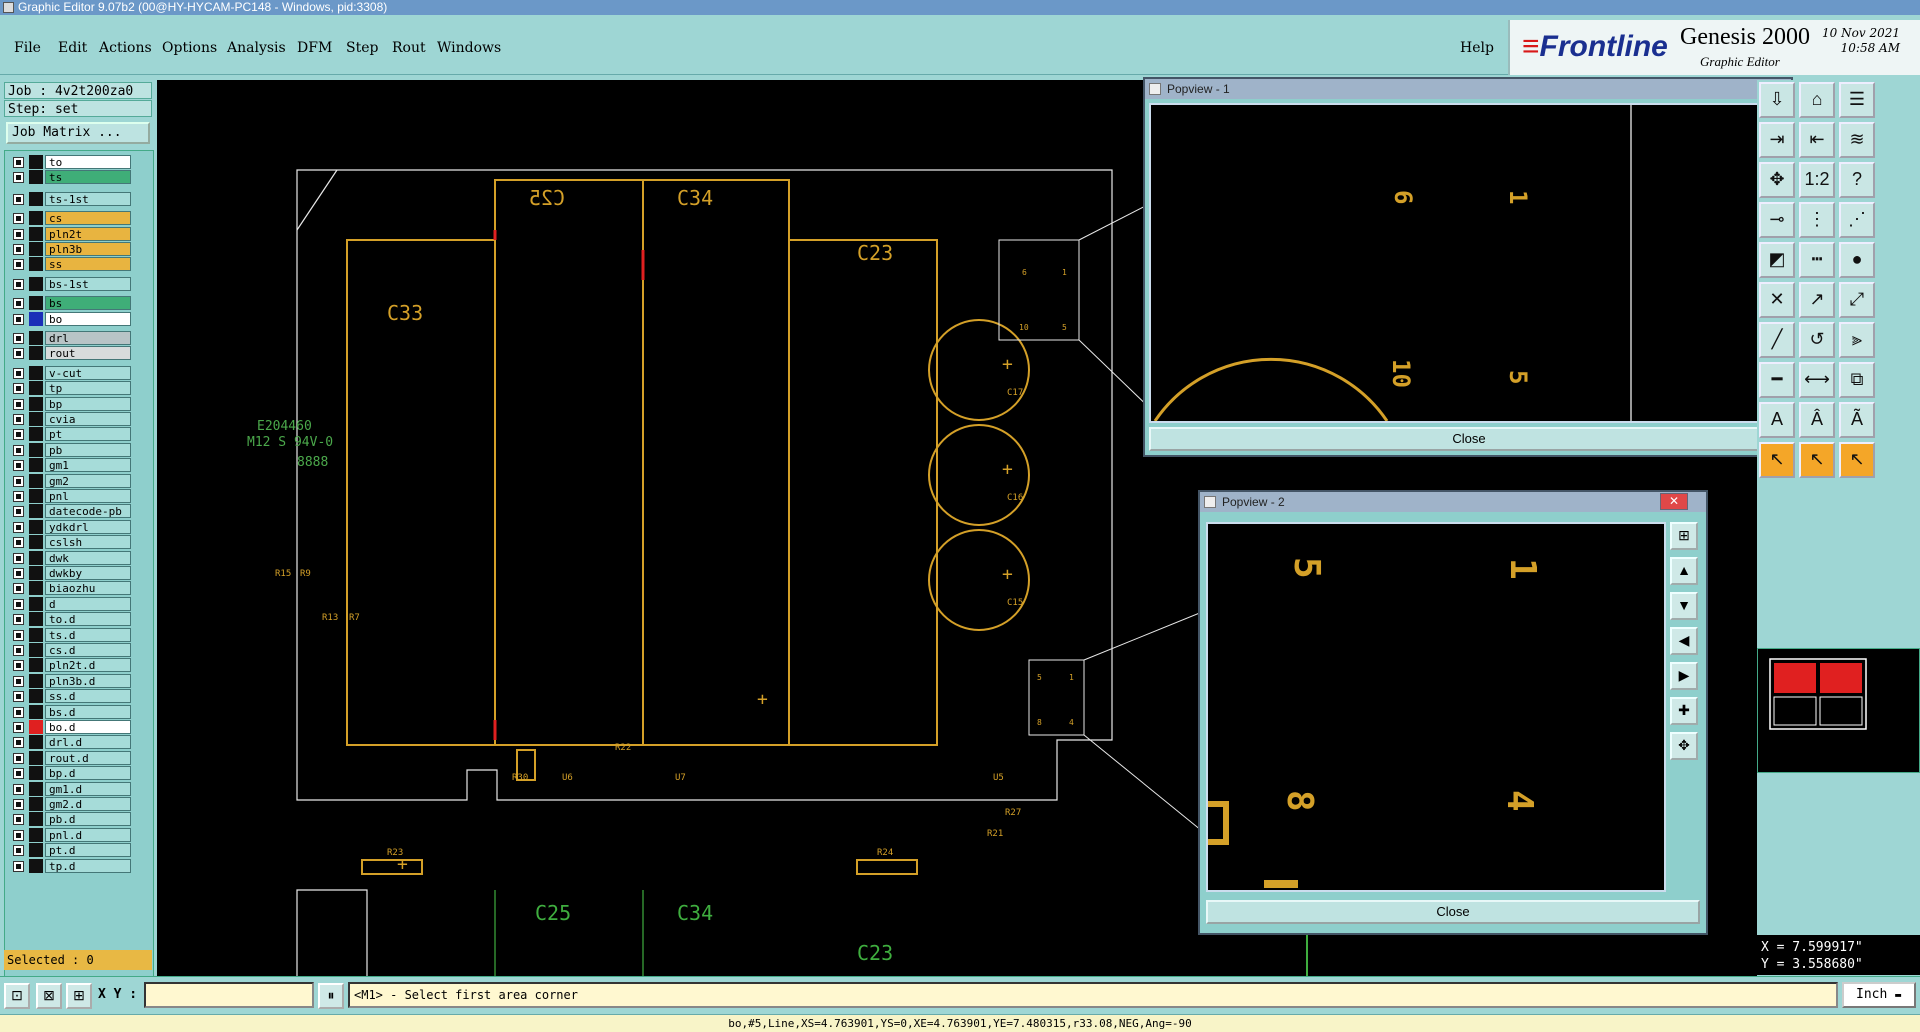  What do you see at coordinates (88, 177) in the screenshot?
I see `layer-name: ts` at bounding box center [88, 177].